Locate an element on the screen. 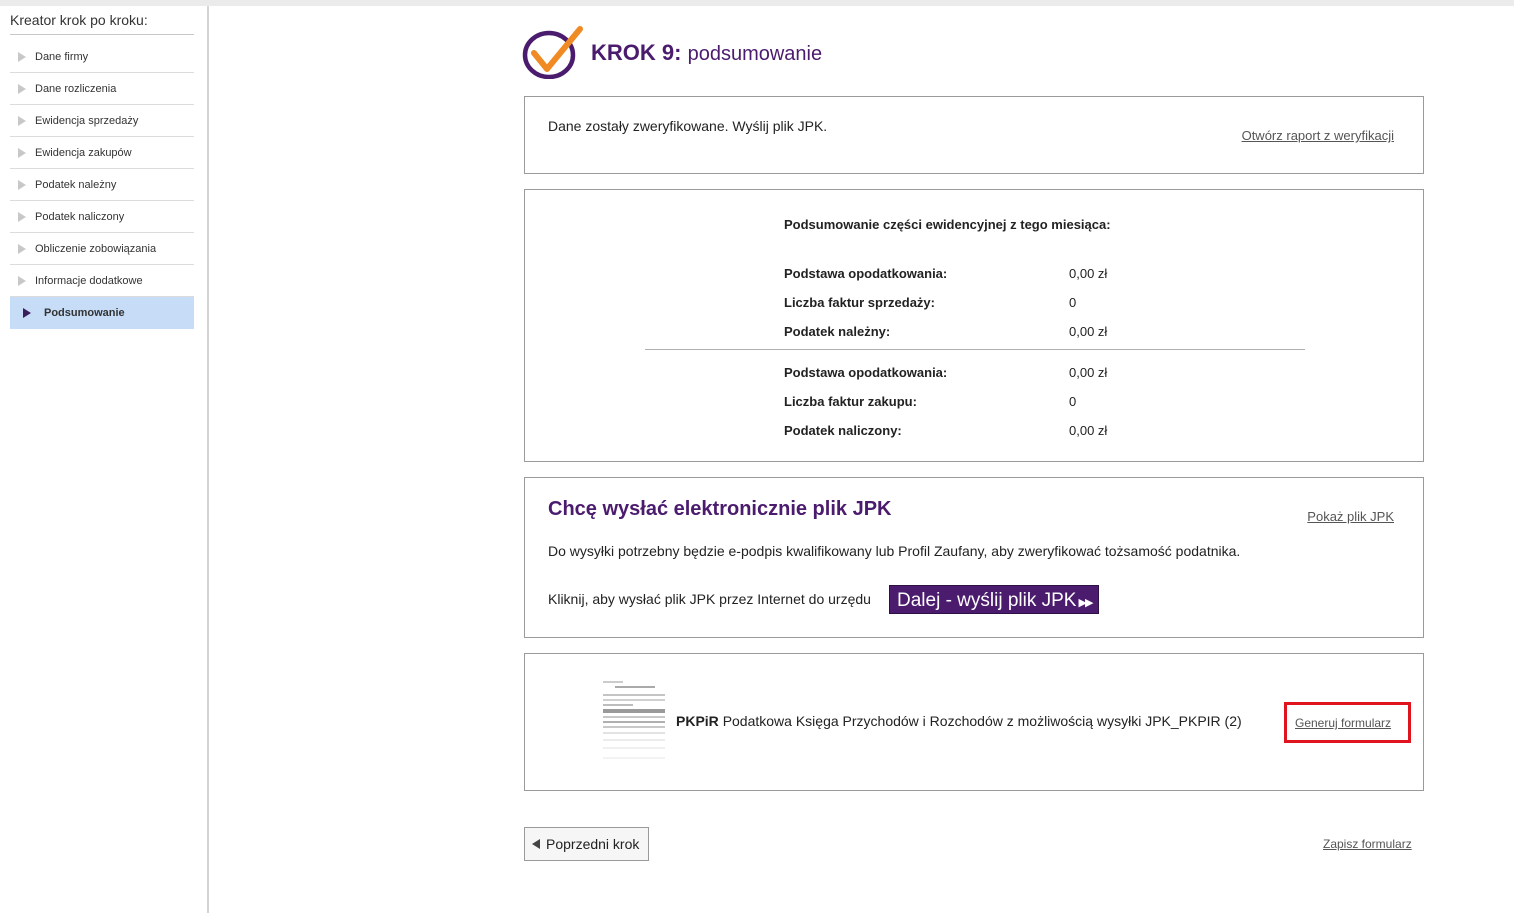 Image resolution: width=1514 pixels, height=913 pixels. sidebar-item-label: Ewidencja zakupów is located at coordinates (83, 152).